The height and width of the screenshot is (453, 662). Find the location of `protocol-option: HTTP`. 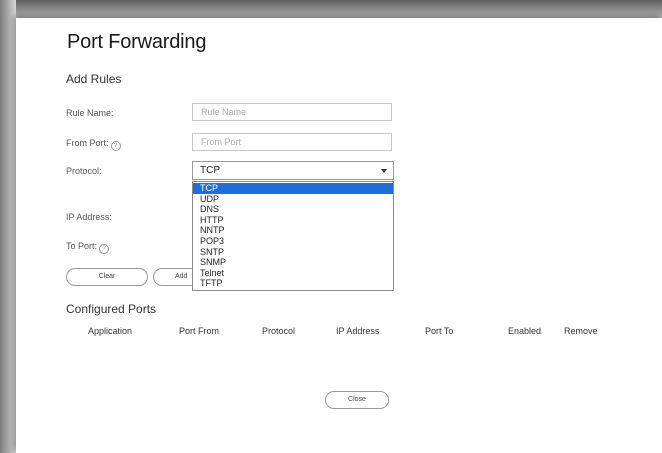

protocol-option: HTTP is located at coordinates (293, 220).